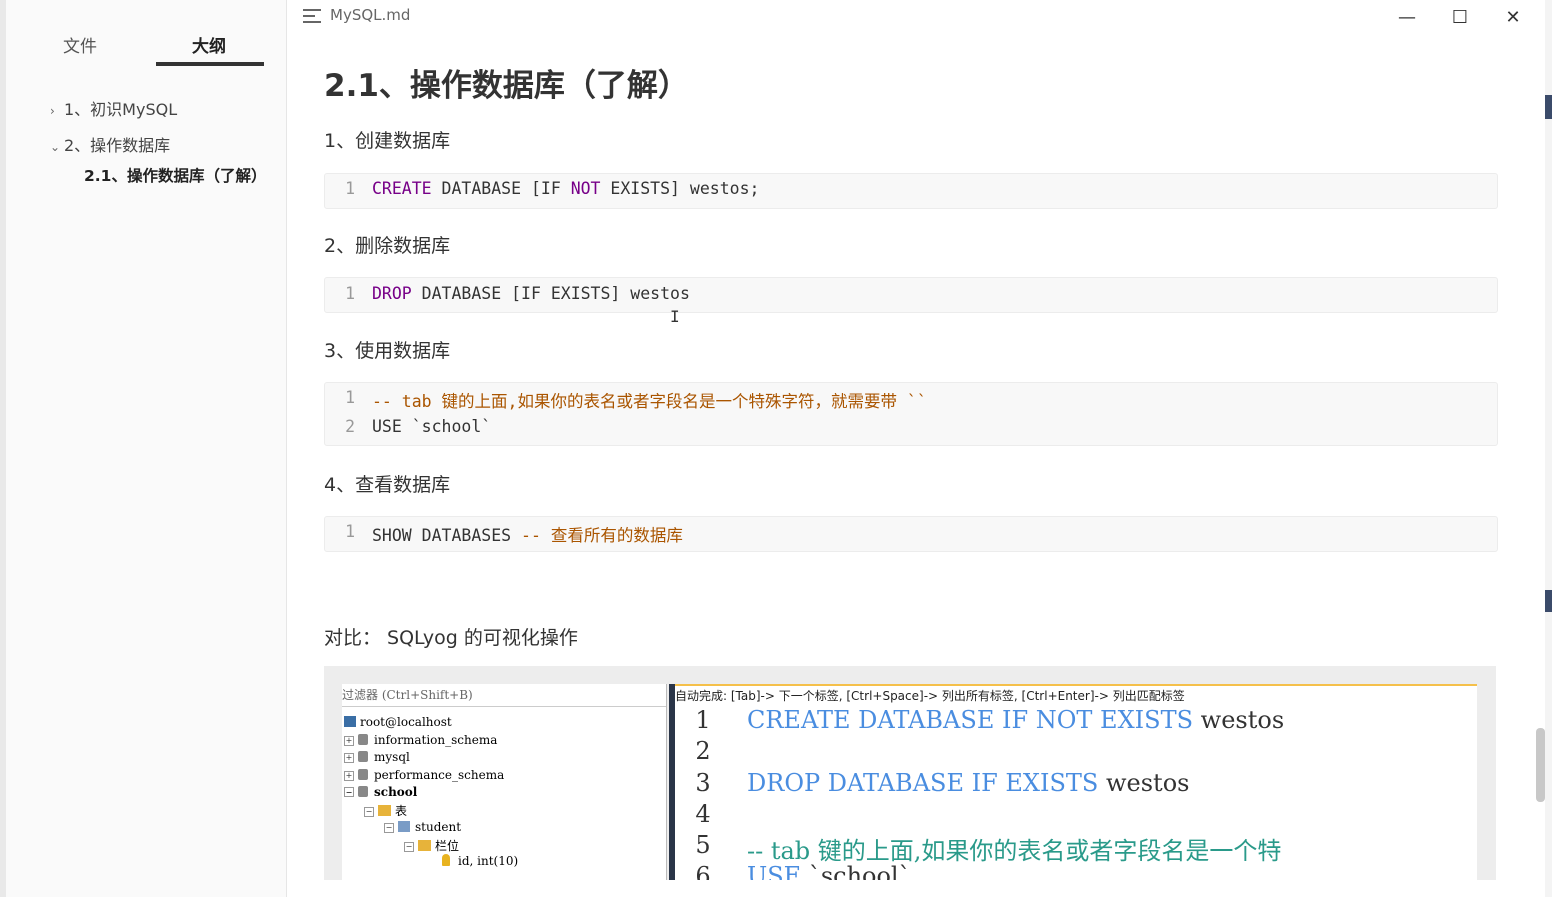 The height and width of the screenshot is (897, 1552). Describe the element at coordinates (350, 426) in the screenshot. I see `line-number: 2` at that location.